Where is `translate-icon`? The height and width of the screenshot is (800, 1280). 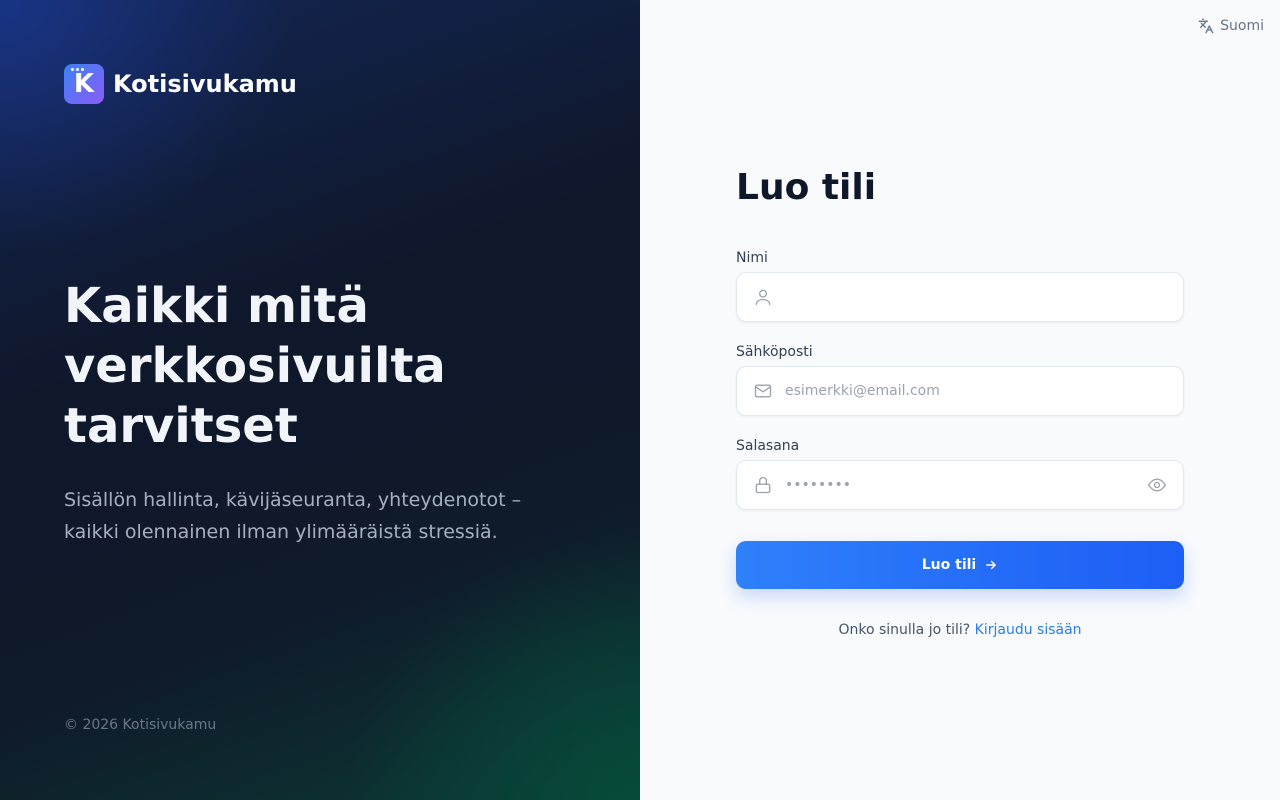
translate-icon is located at coordinates (1206, 26).